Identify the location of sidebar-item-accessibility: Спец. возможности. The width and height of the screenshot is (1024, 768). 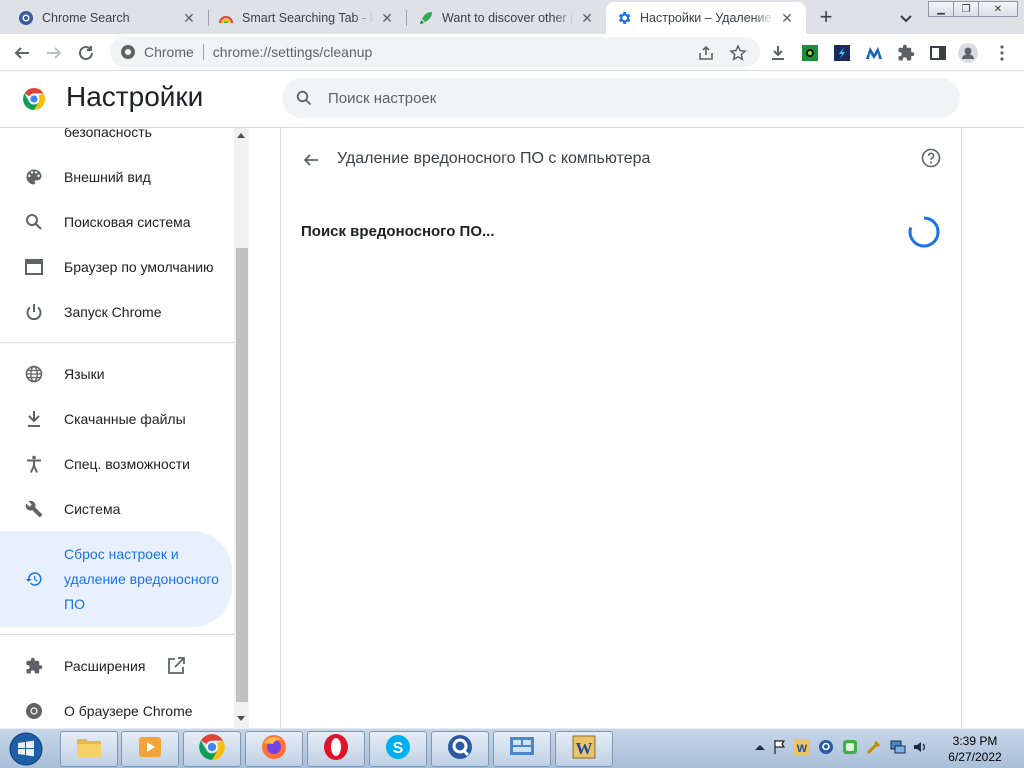
(116, 463).